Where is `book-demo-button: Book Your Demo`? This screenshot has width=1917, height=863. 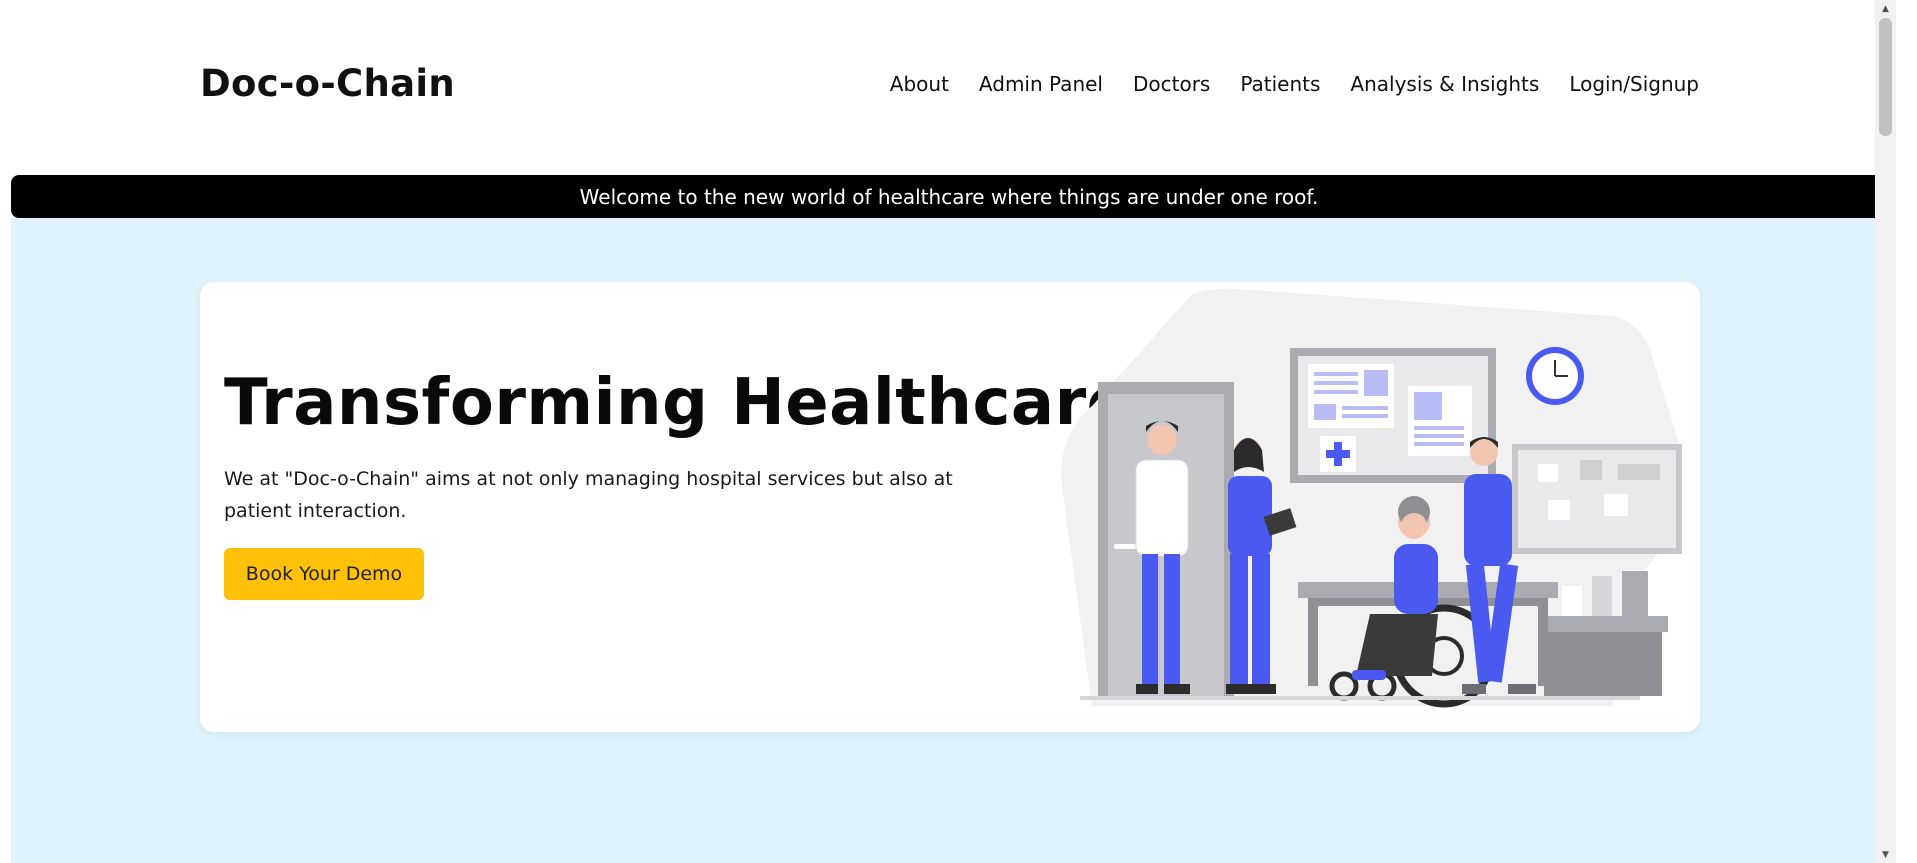 book-demo-button: Book Your Demo is located at coordinates (324, 574).